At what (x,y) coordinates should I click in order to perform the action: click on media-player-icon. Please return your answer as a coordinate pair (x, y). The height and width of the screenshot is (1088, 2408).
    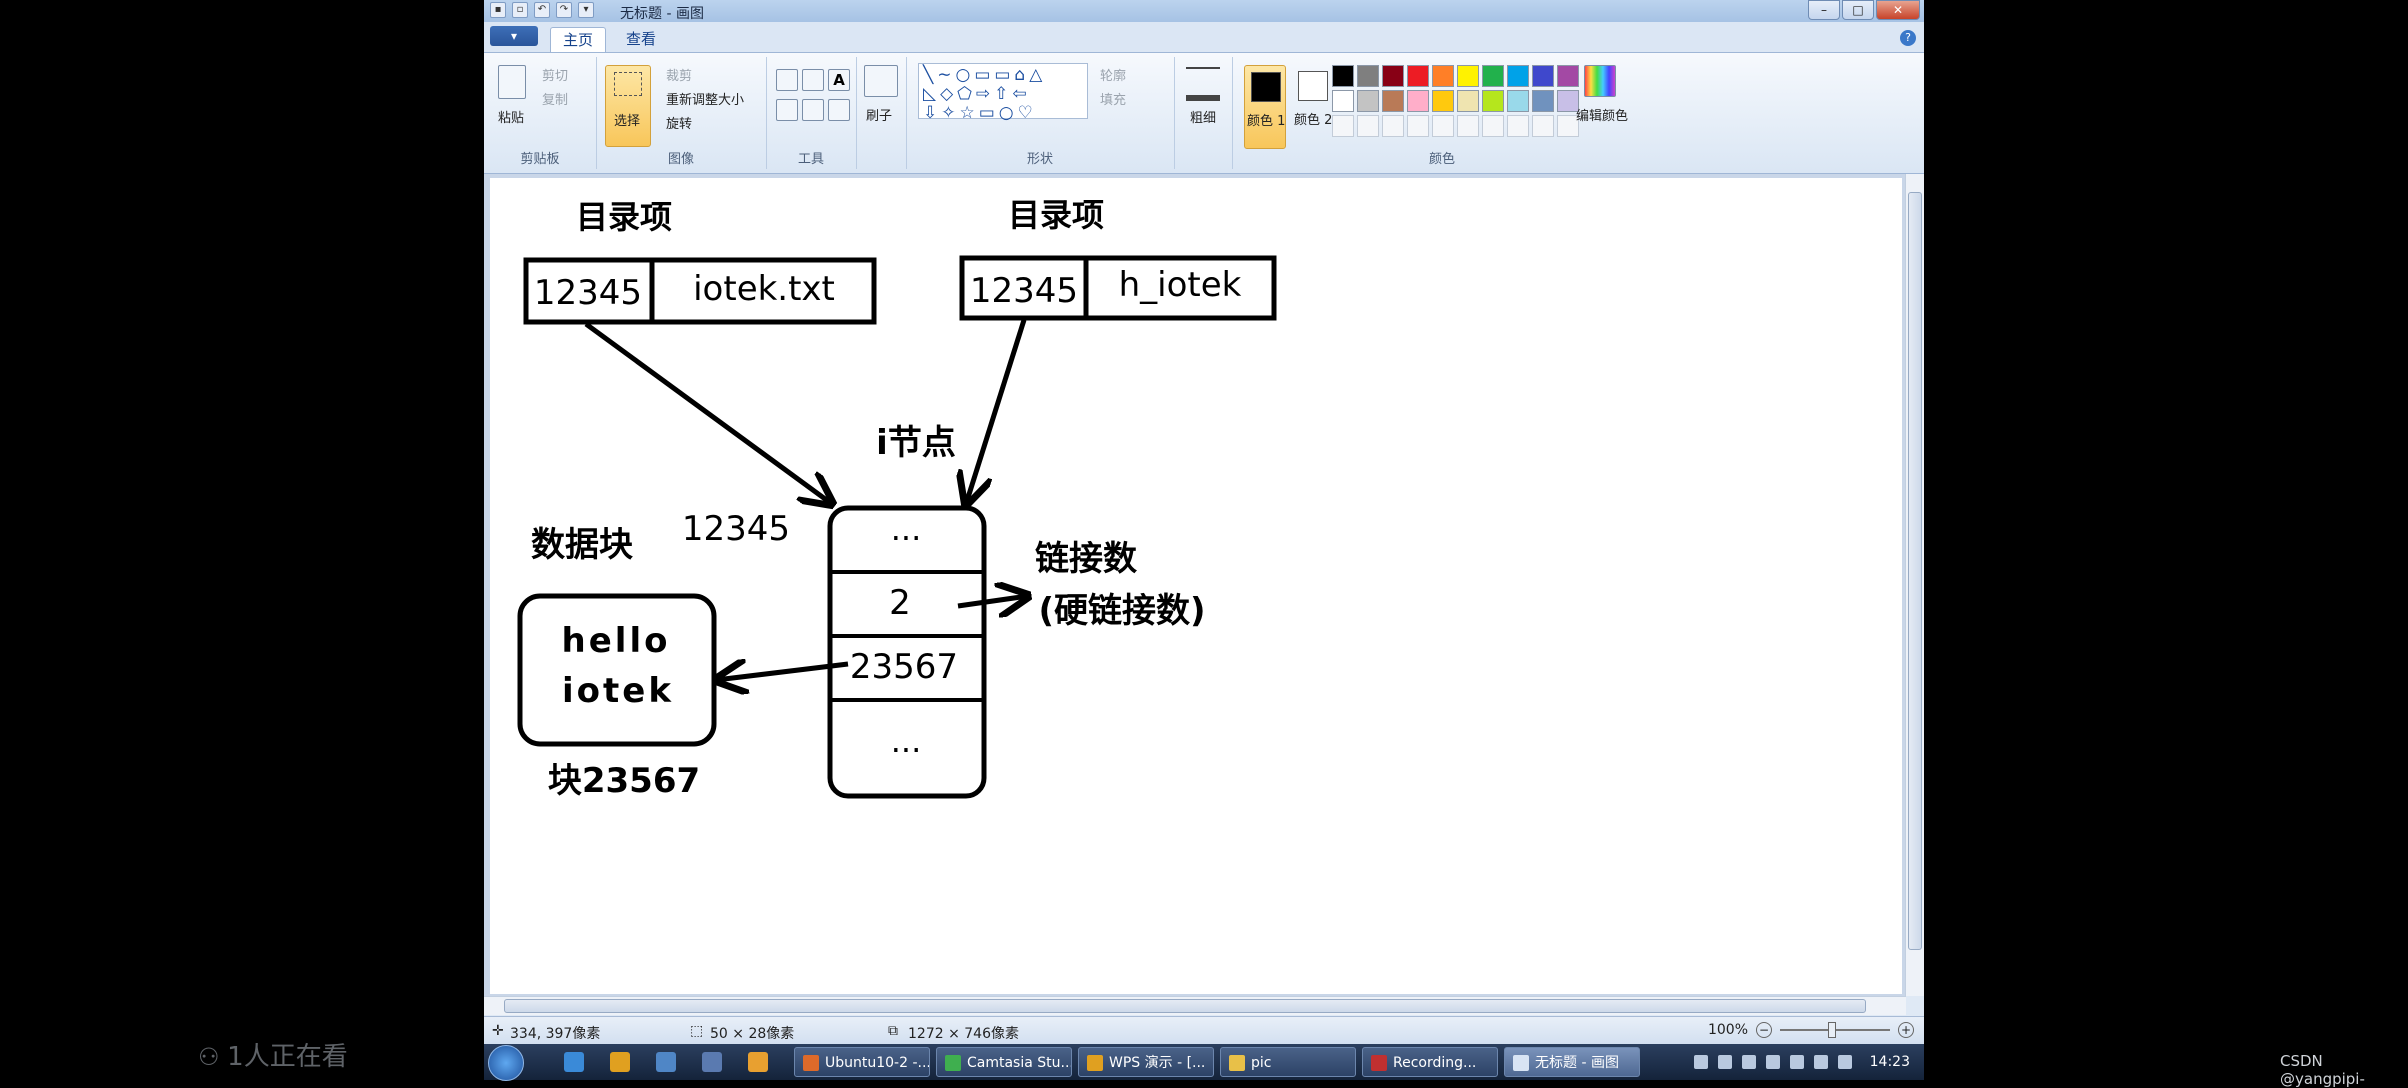
    Looking at the image, I should click on (620, 1062).